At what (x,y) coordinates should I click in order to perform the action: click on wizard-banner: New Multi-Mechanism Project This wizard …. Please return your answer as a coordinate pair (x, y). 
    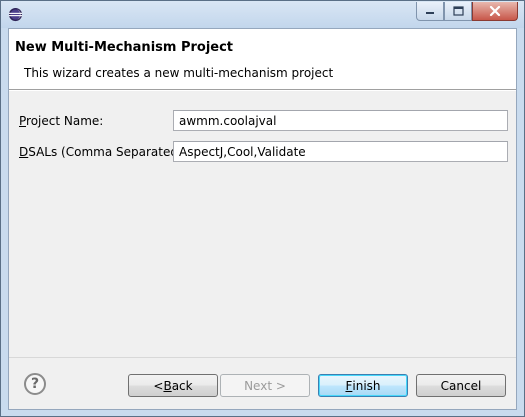
    Looking at the image, I should click on (262, 59).